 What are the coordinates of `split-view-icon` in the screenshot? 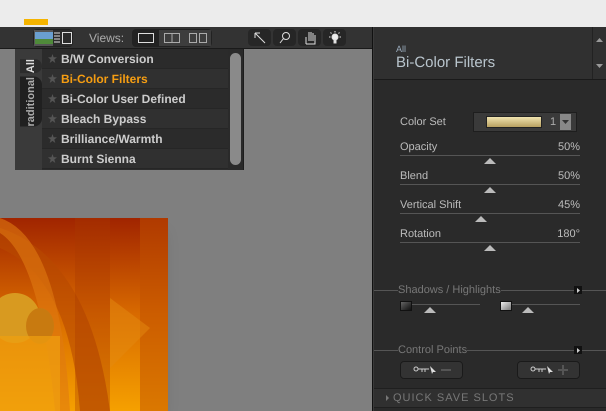 It's located at (172, 37).